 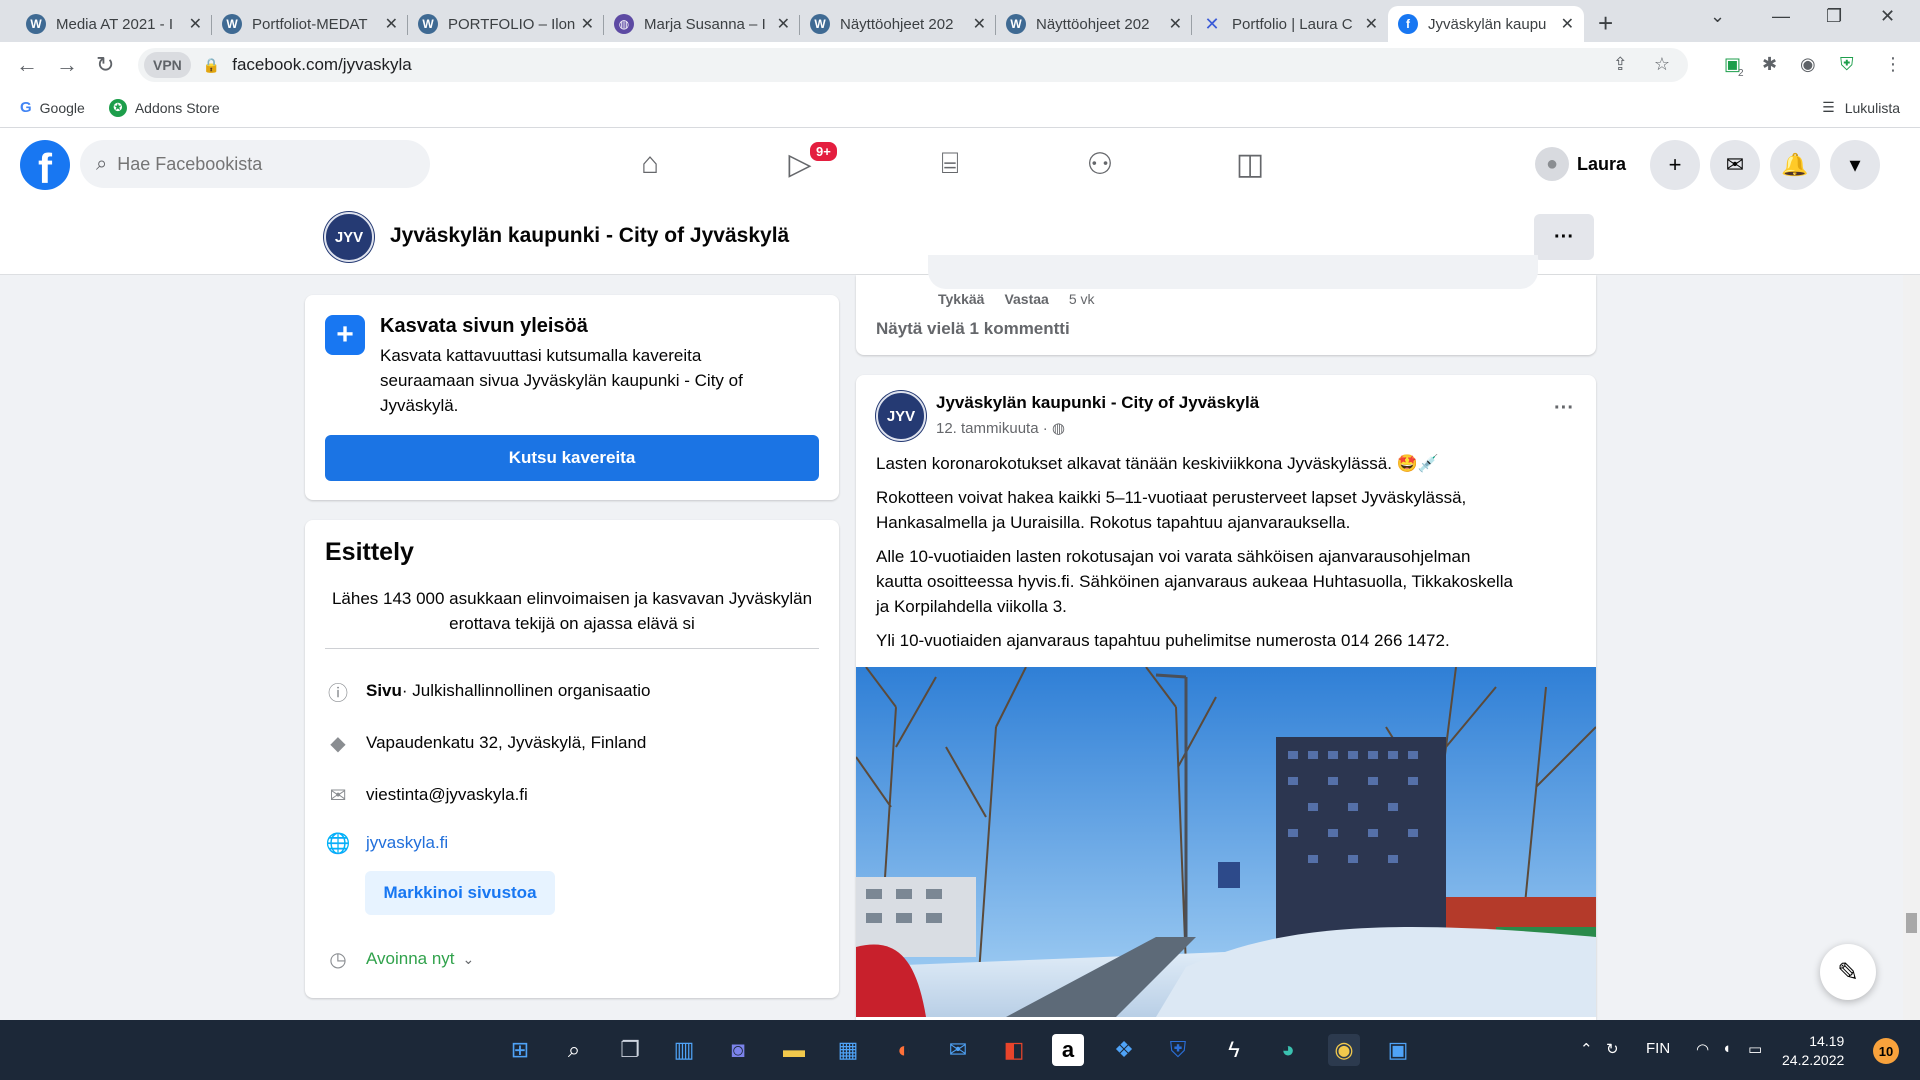 What do you see at coordinates (1847, 64) in the screenshot?
I see `shield-extension-icon: ⛨` at bounding box center [1847, 64].